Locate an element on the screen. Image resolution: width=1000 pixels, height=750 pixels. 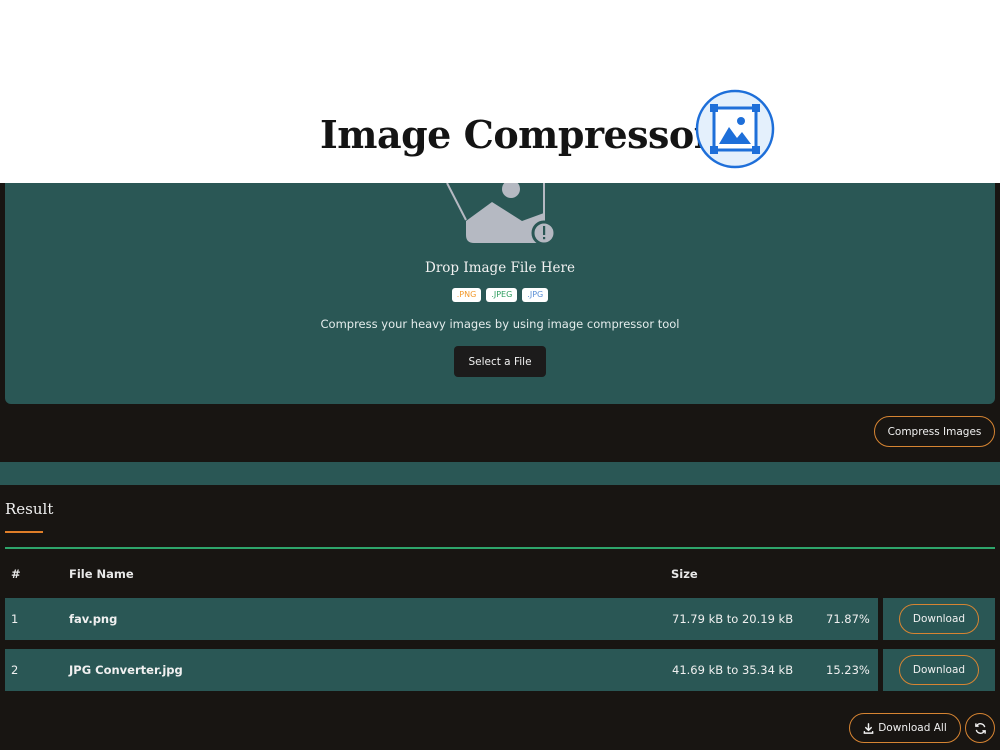
table-row: 1 fav.png 71.79 kB to 20.19 kB 71.87% is located at coordinates (441, 619).